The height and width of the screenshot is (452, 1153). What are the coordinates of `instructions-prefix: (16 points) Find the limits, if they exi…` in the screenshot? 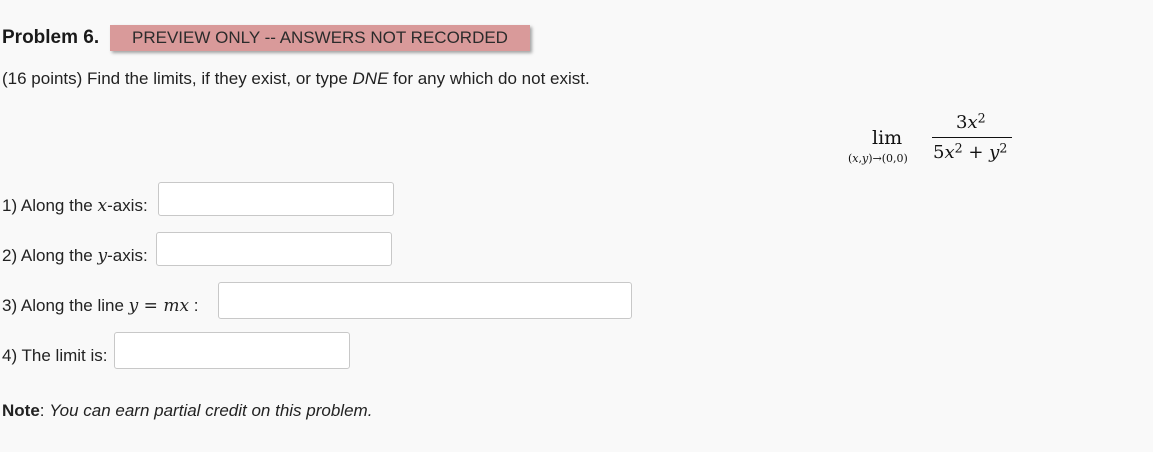 It's located at (177, 78).